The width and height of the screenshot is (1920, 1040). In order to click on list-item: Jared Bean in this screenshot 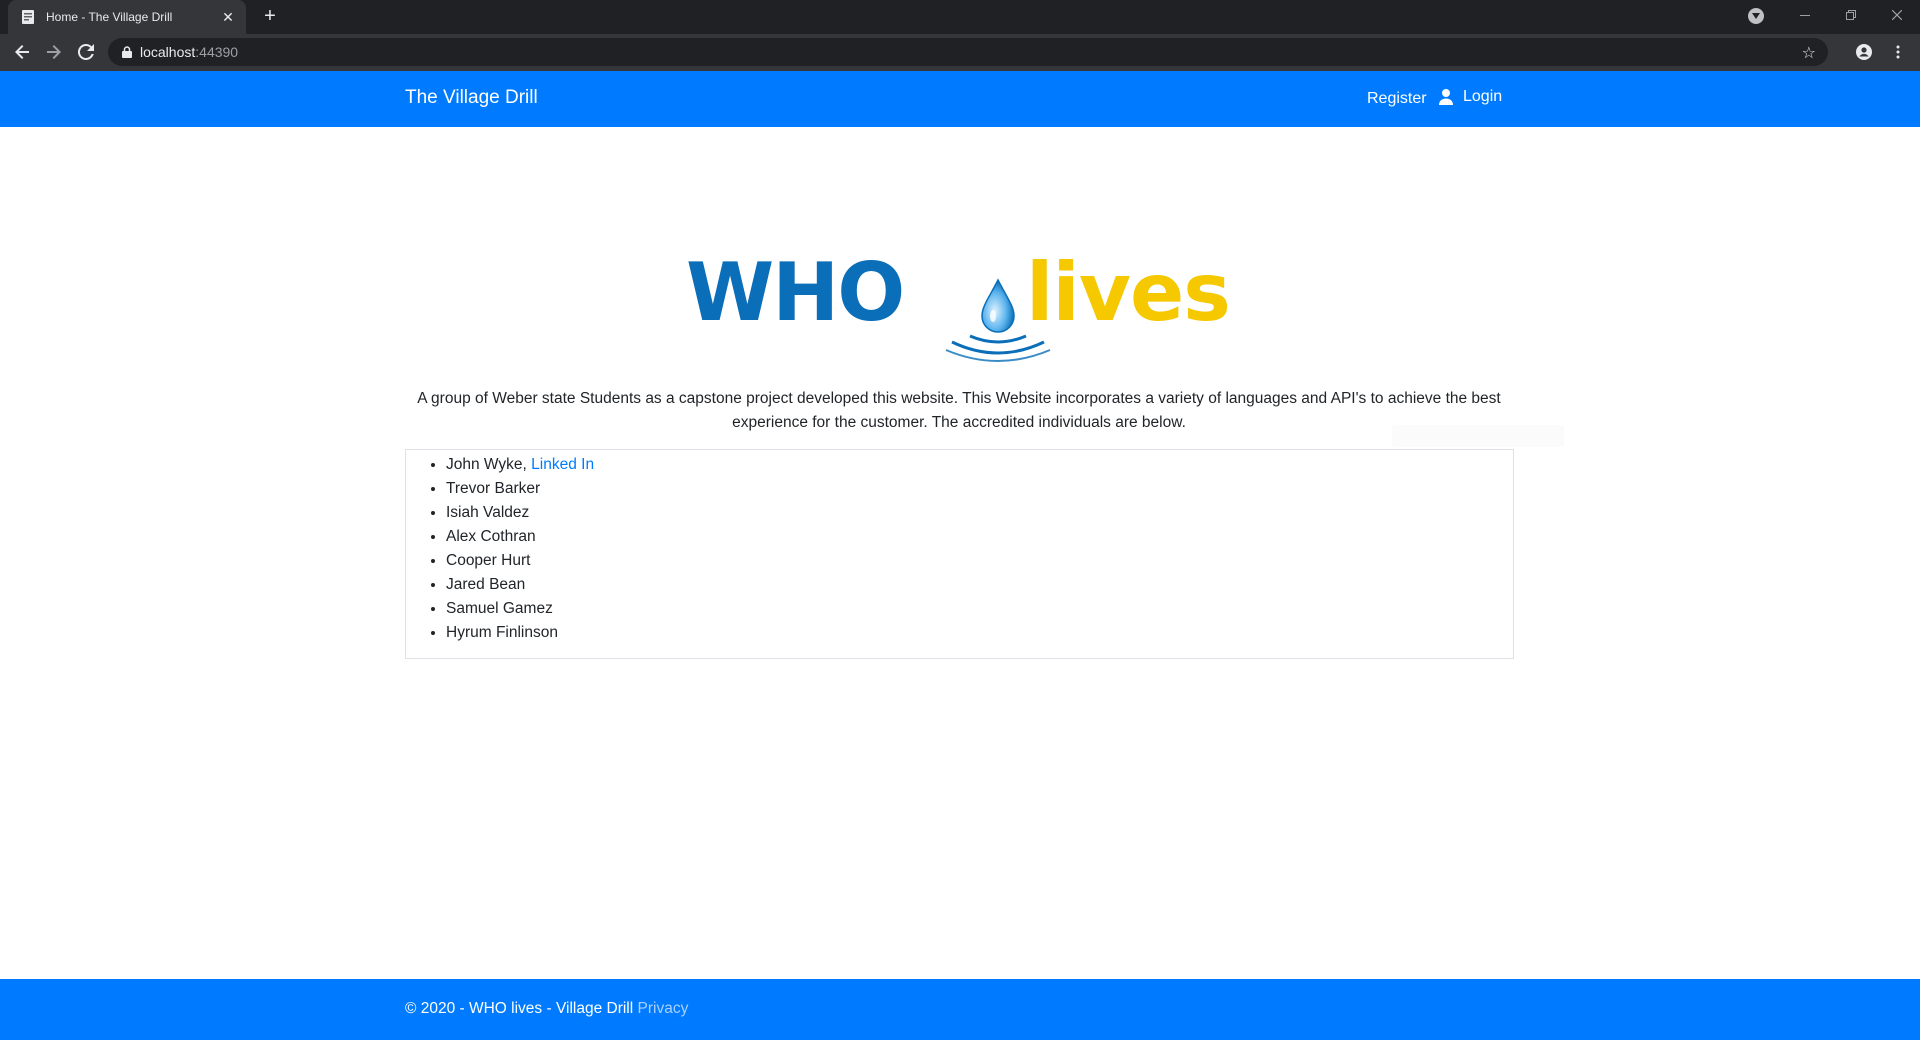, I will do `click(520, 585)`.